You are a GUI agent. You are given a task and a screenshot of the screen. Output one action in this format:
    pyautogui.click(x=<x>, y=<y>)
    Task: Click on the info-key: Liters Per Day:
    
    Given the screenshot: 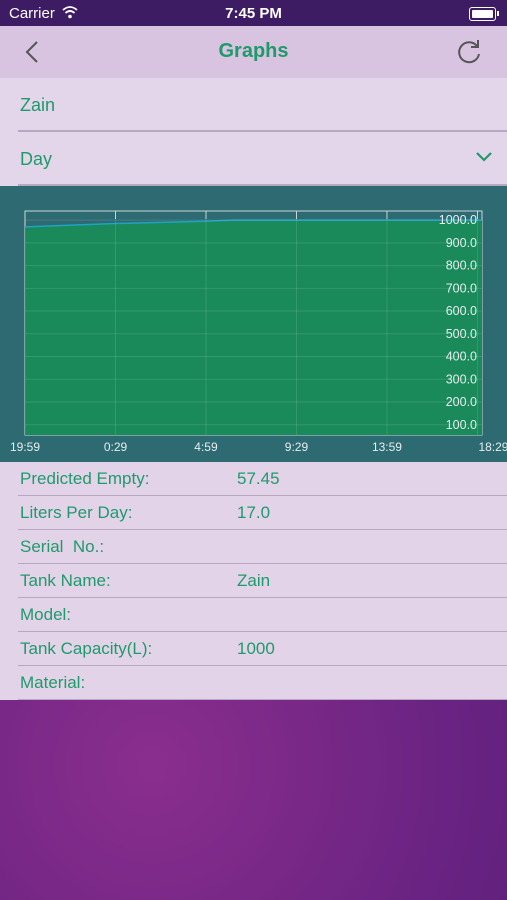 What is the action you would take?
    pyautogui.click(x=76, y=512)
    